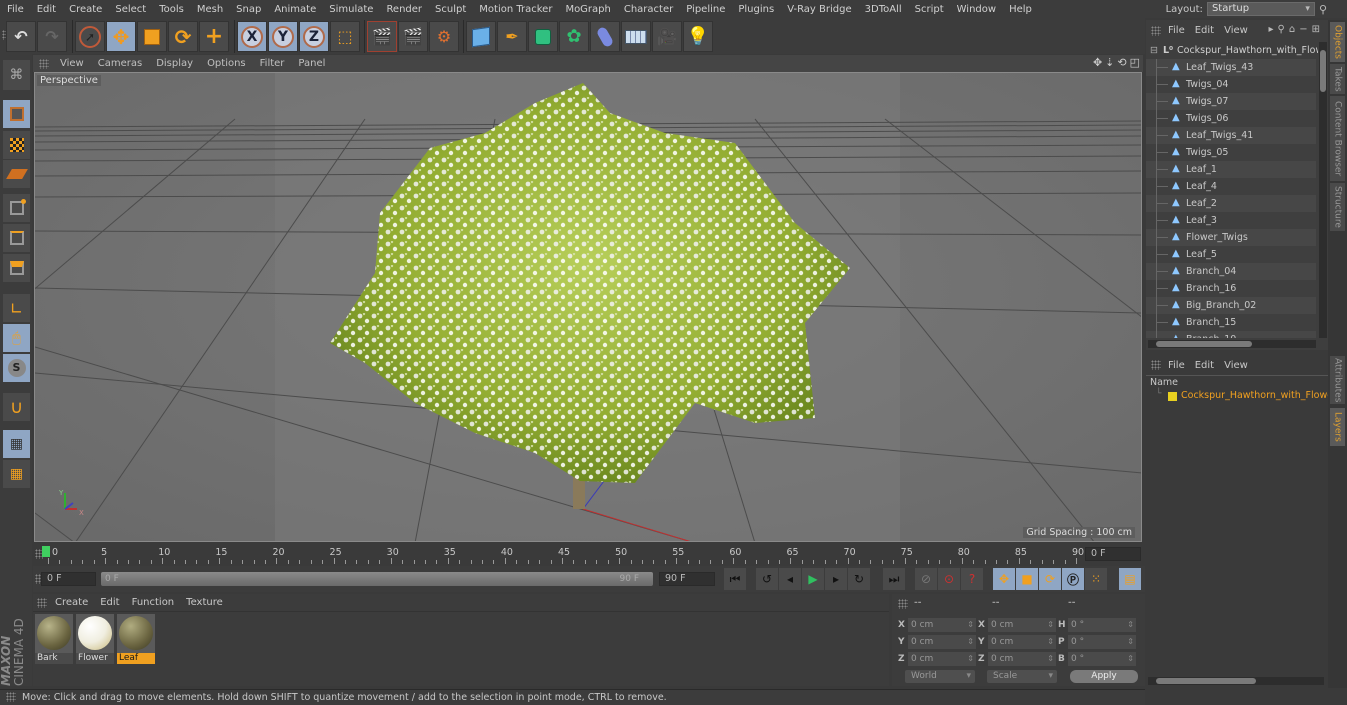 The height and width of the screenshot is (705, 1347). What do you see at coordinates (1232, 344) in the screenshot?
I see `object-horizontal-scrollbar` at bounding box center [1232, 344].